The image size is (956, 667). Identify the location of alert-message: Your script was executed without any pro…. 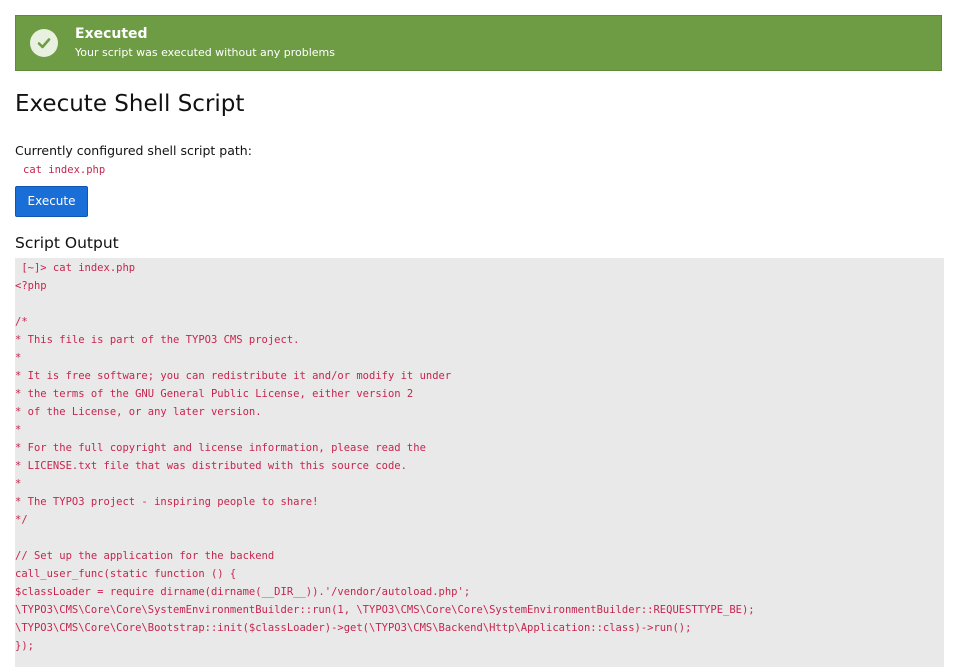
(205, 52).